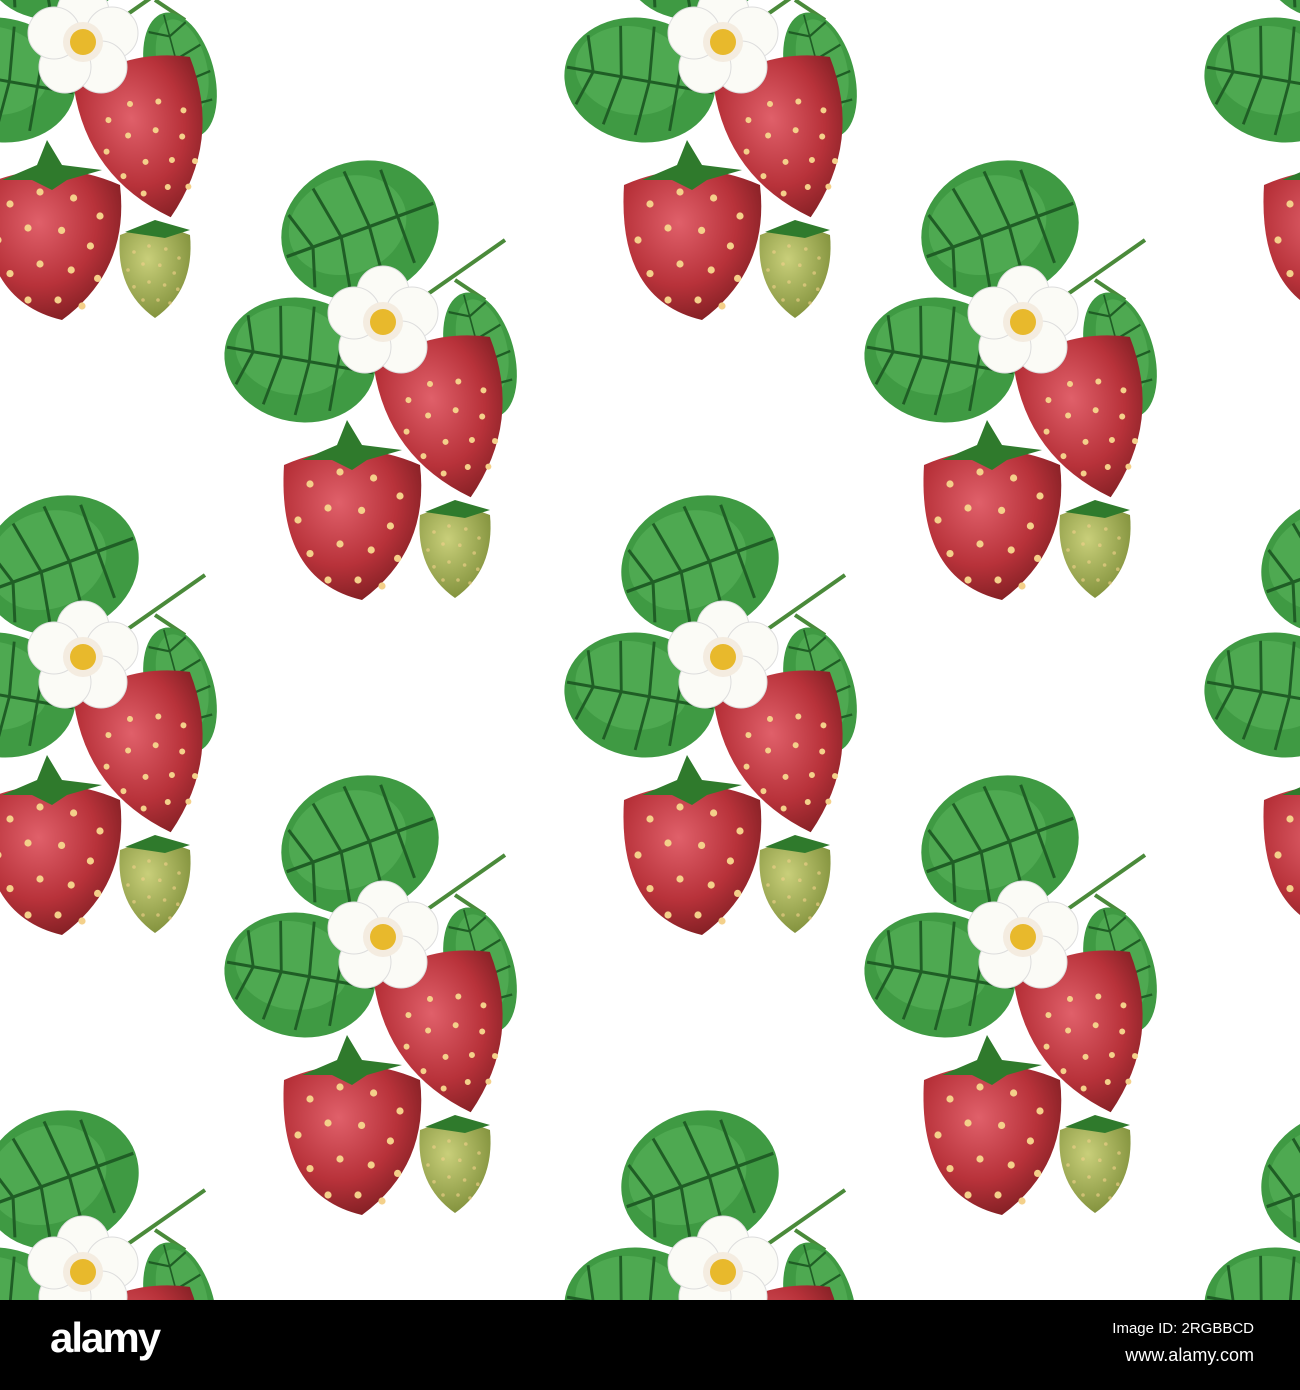 This screenshot has height=1390, width=1300. Describe the element at coordinates (1189, 1355) in the screenshot. I see `website-link: www.alamy.com` at that location.